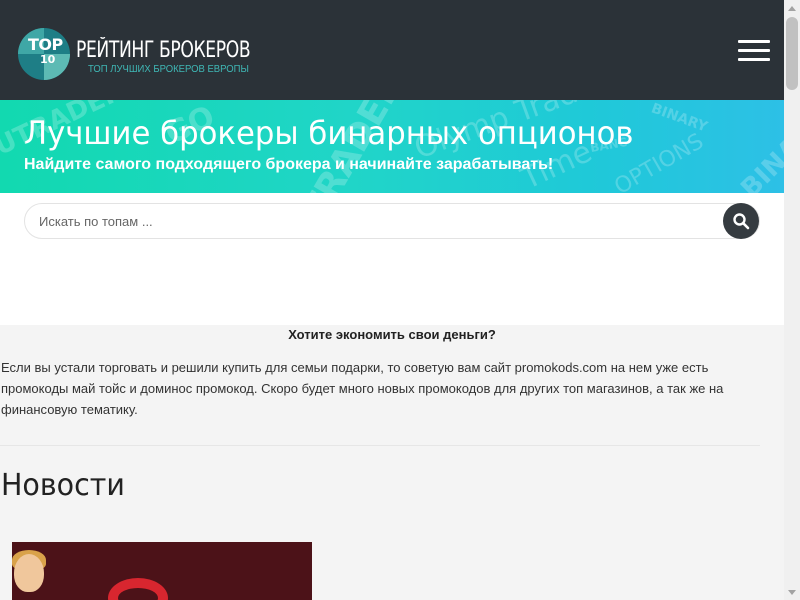  Describe the element at coordinates (48, 59) in the screenshot. I see `logo-badge-number: 10` at that location.